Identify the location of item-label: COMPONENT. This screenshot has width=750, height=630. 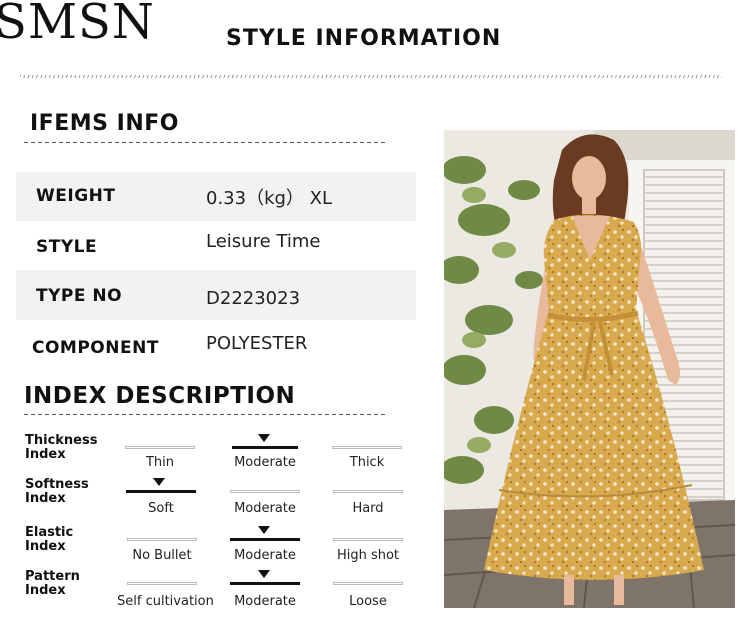
(95, 348).